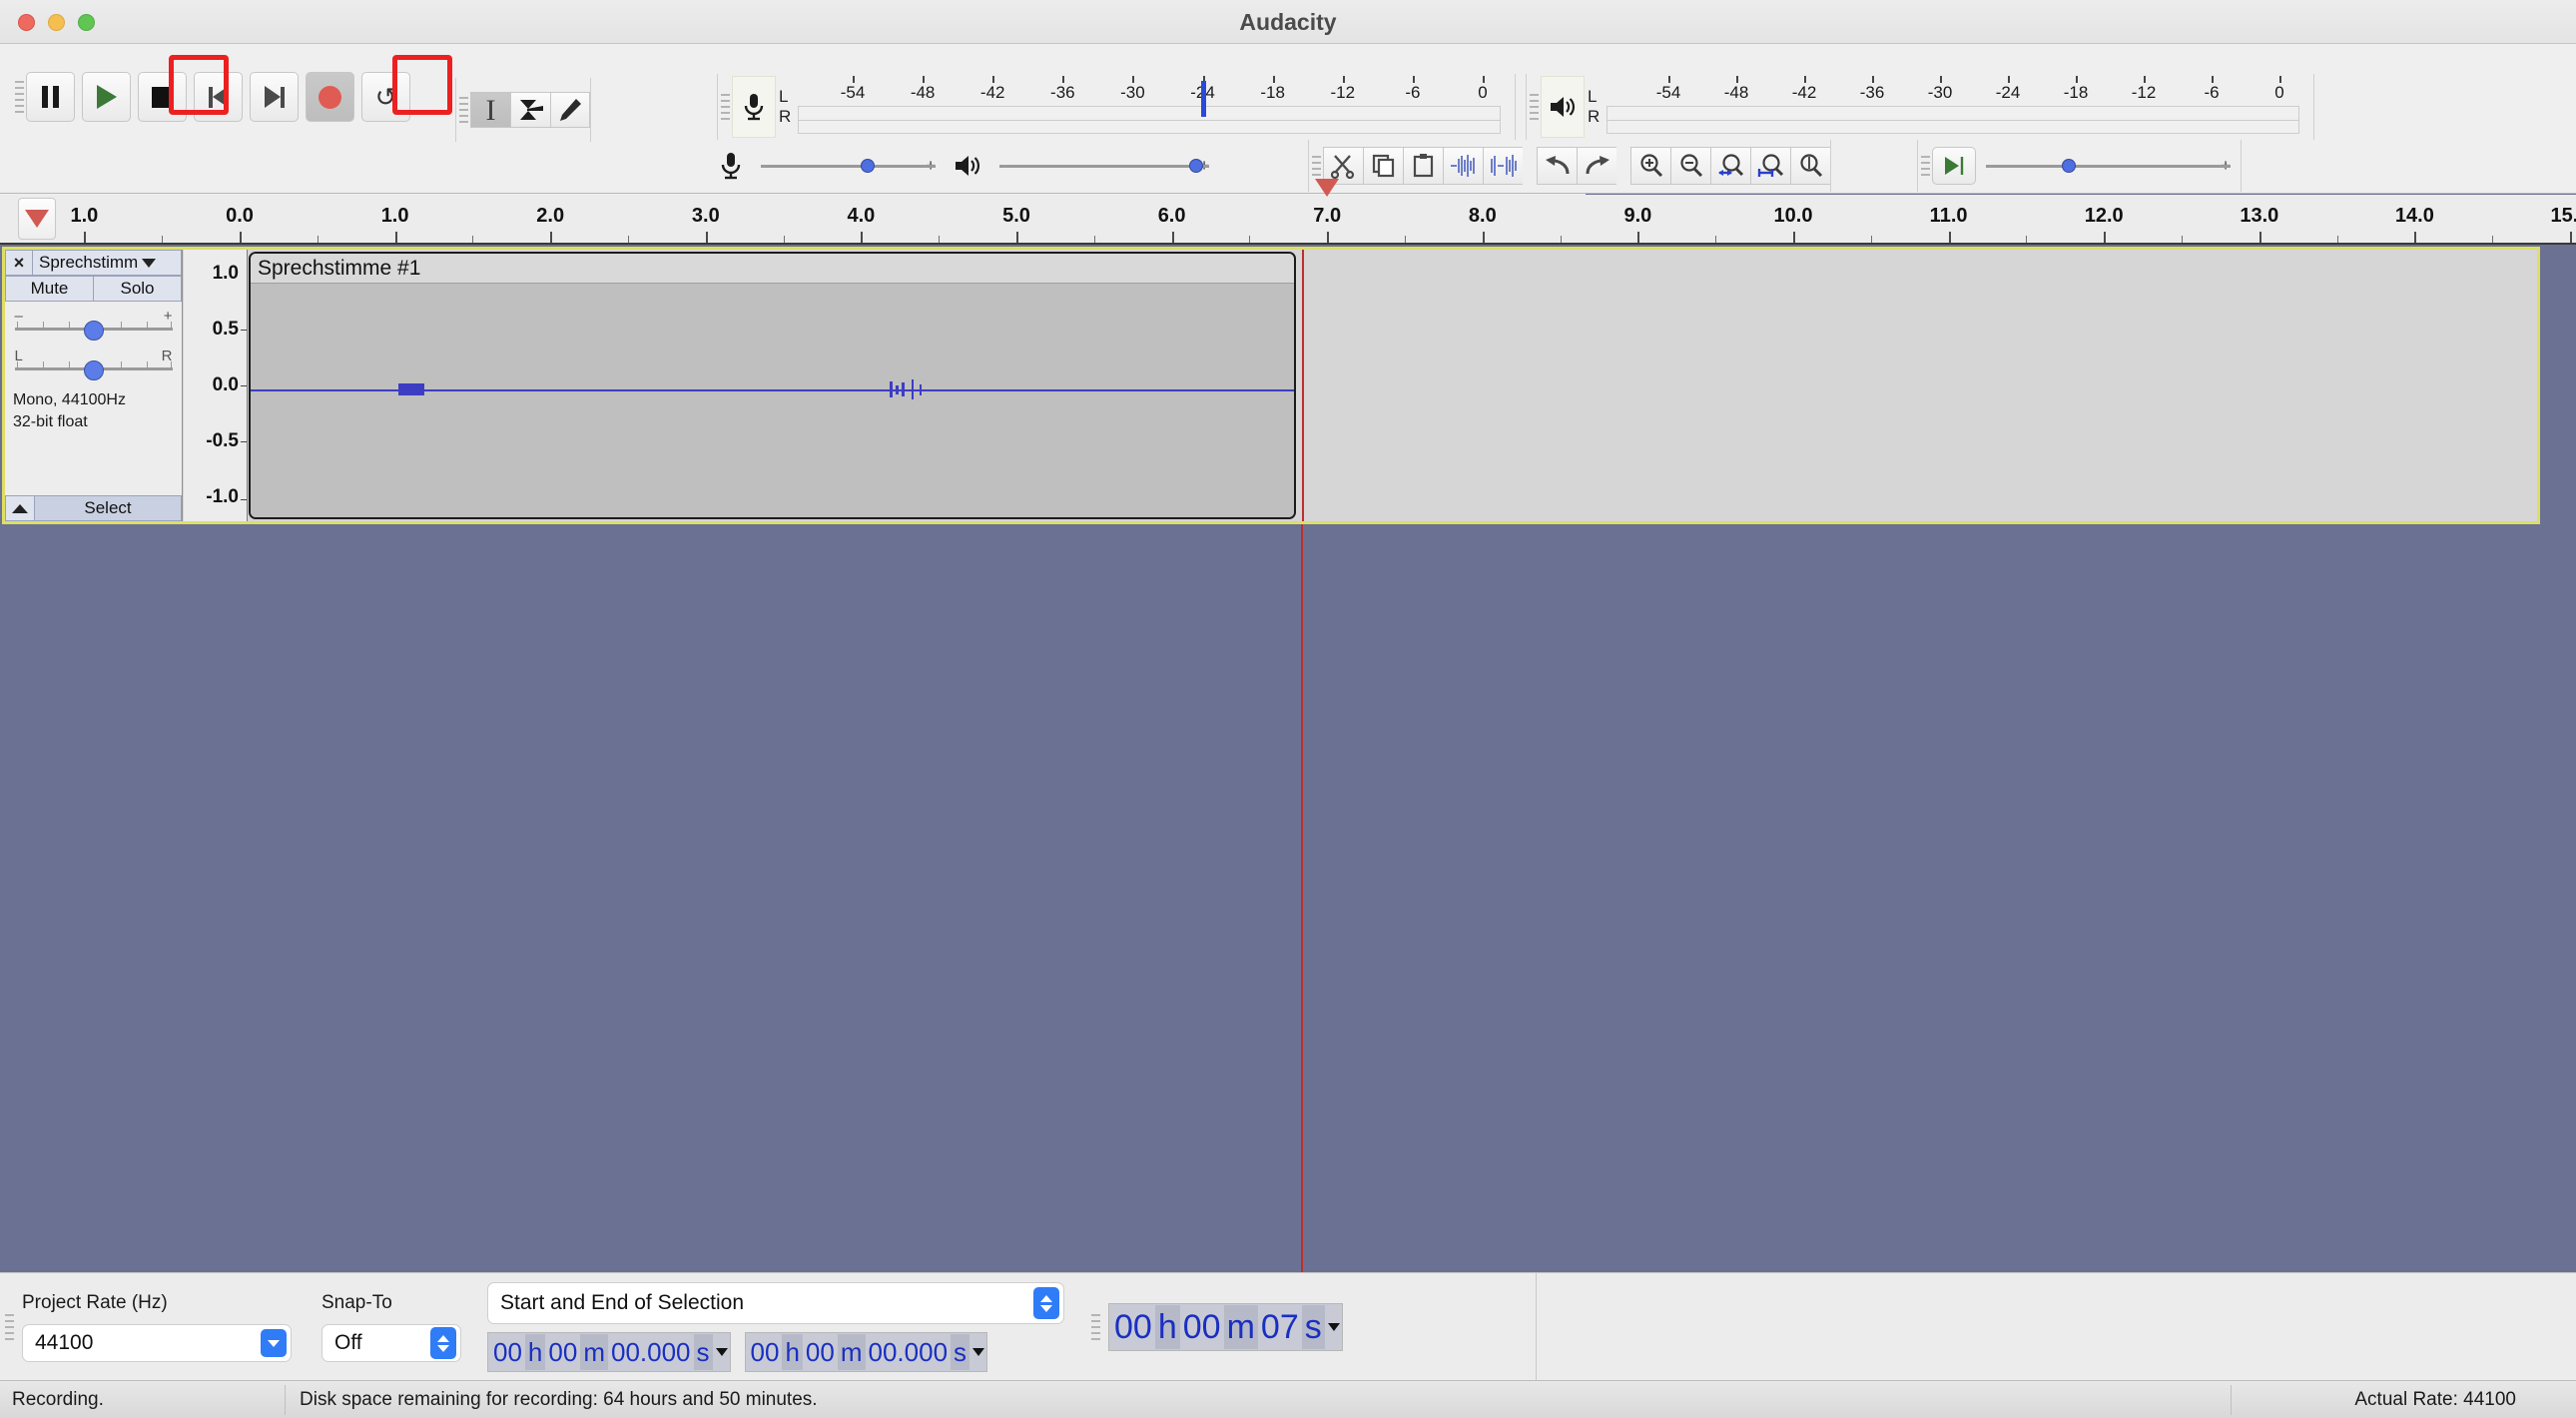 This screenshot has width=2576, height=1418. What do you see at coordinates (219, 97) in the screenshot?
I see `skip-to-start-button` at bounding box center [219, 97].